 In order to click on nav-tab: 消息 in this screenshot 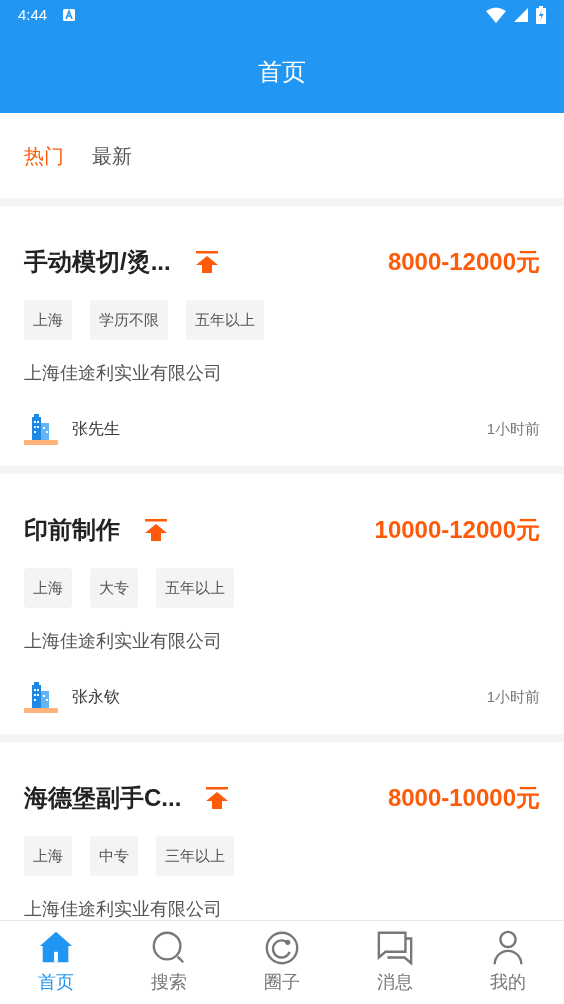, I will do `click(395, 962)`.